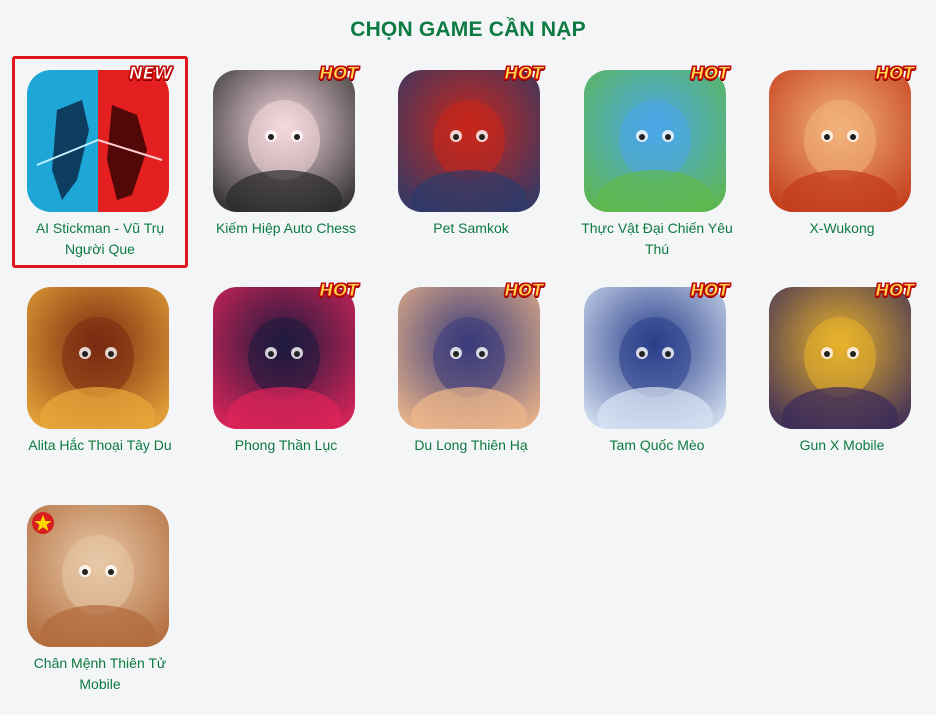  I want to click on game-name: Thực Vật Đại Chiến Yêu Thú, so click(657, 238).